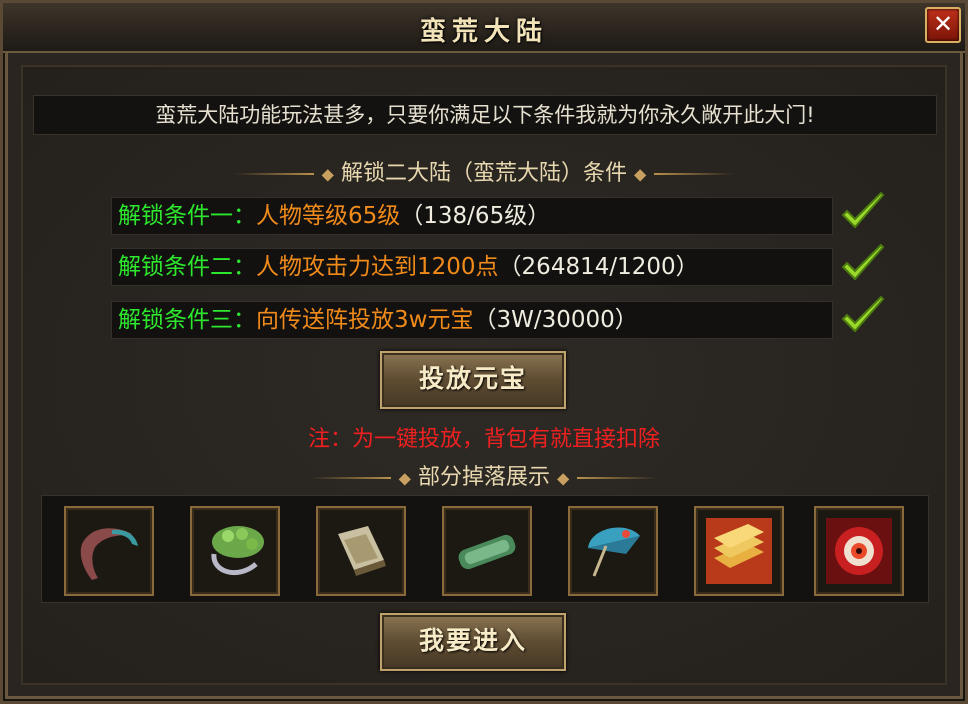 The width and height of the screenshot is (968, 704). Describe the element at coordinates (187, 267) in the screenshot. I see `condition-label: 解锁条件二：` at that location.